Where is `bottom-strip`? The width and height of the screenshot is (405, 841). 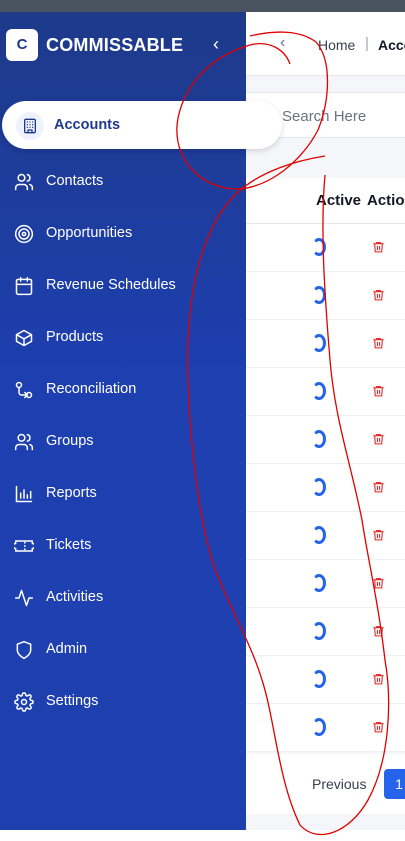 bottom-strip is located at coordinates (202, 835).